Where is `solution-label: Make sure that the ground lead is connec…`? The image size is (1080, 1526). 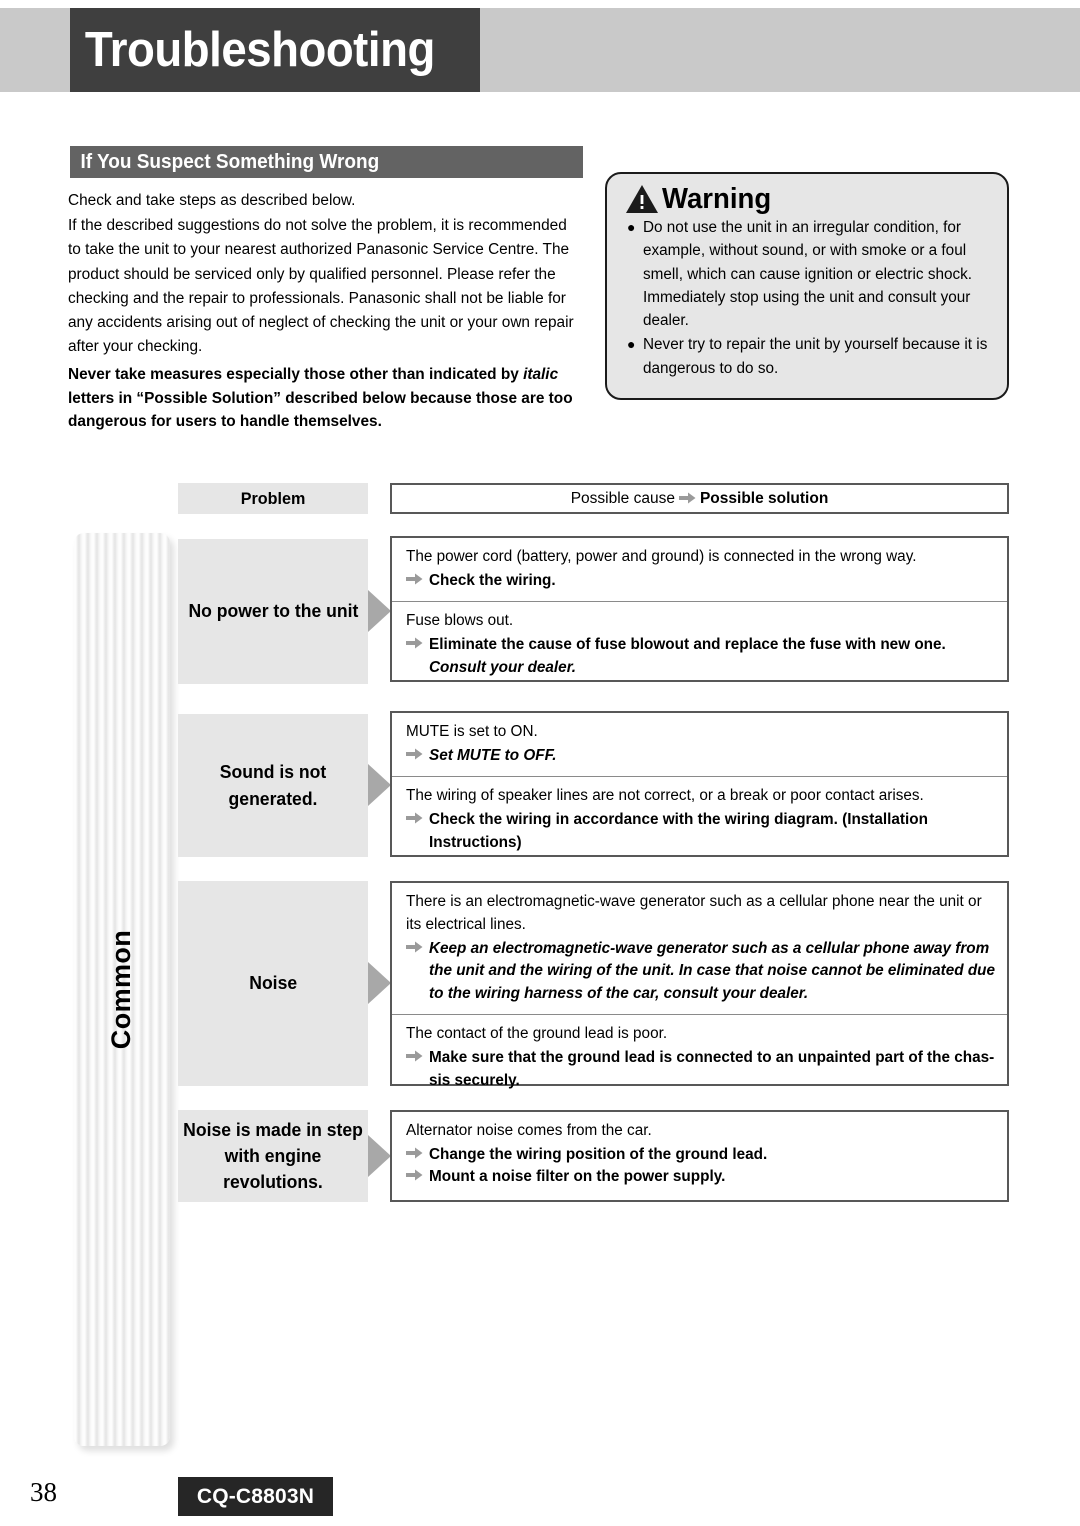 solution-label: Make sure that the ground lead is connec… is located at coordinates (712, 1069).